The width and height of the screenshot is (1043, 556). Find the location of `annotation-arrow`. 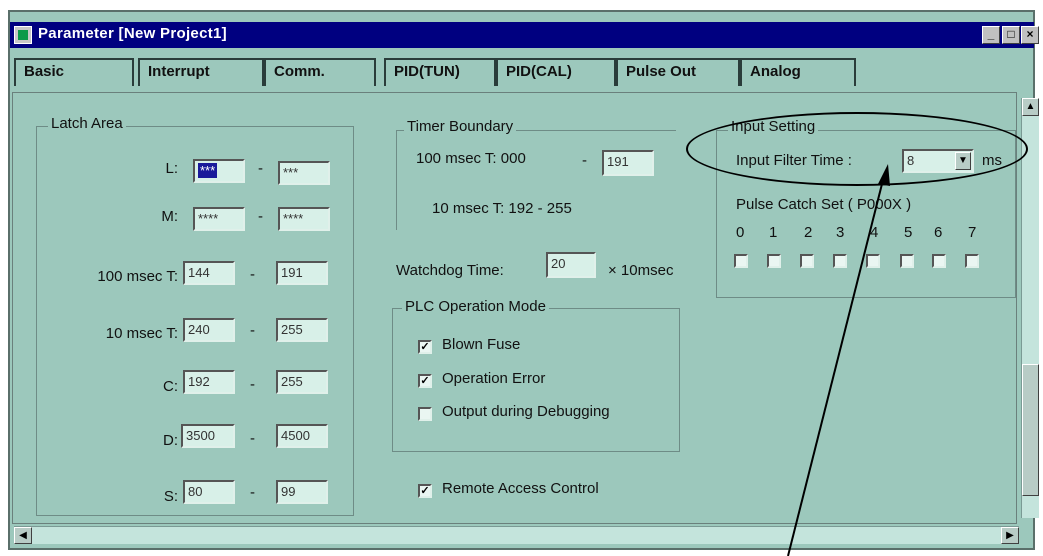

annotation-arrow is located at coordinates (838, 360).